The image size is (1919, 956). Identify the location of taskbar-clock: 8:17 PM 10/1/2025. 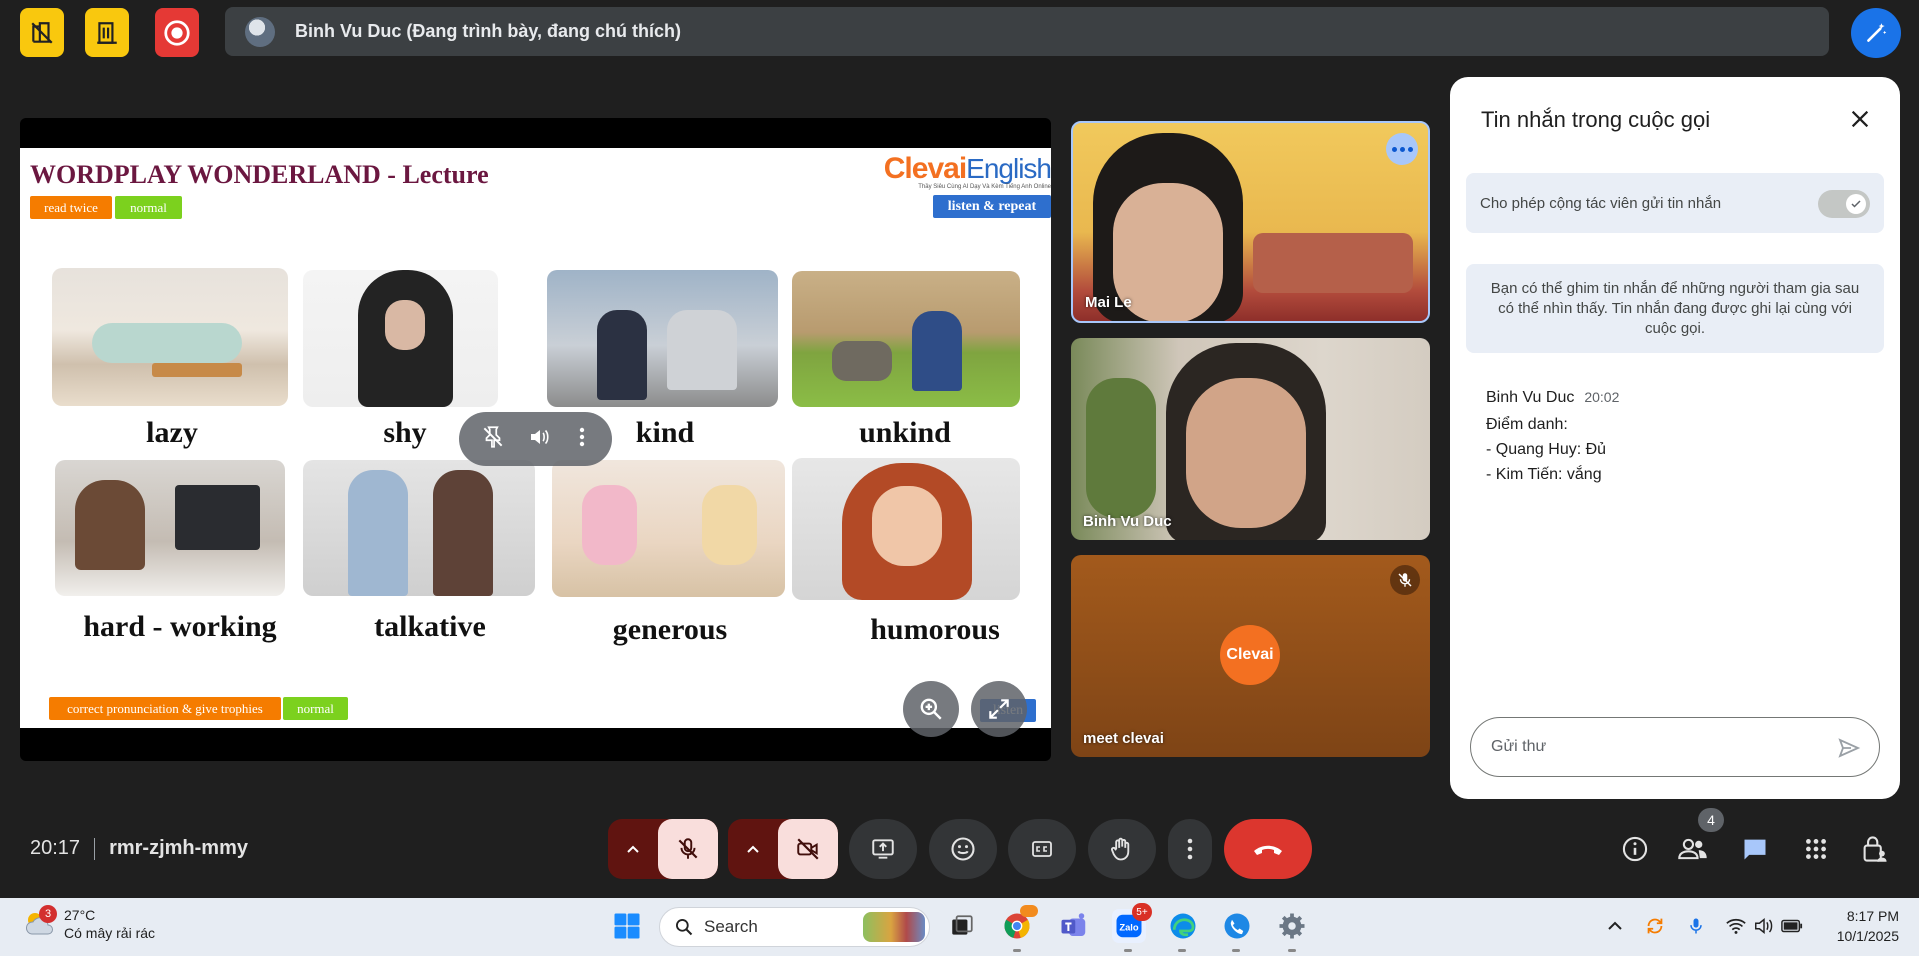
(1868, 926).